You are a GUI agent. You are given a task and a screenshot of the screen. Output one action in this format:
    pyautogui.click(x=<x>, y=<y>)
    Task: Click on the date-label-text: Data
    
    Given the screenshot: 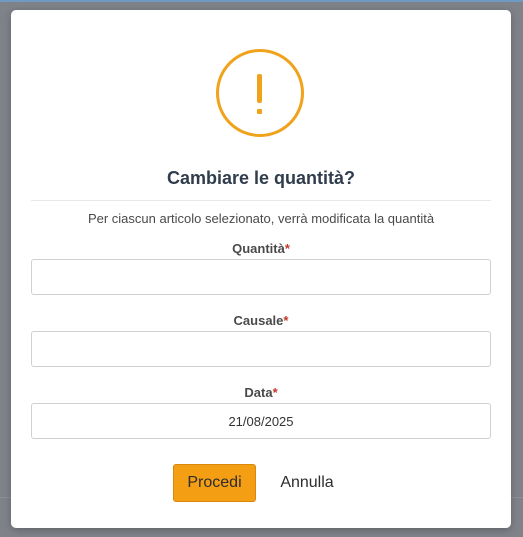 What is the action you would take?
    pyautogui.click(x=258, y=392)
    